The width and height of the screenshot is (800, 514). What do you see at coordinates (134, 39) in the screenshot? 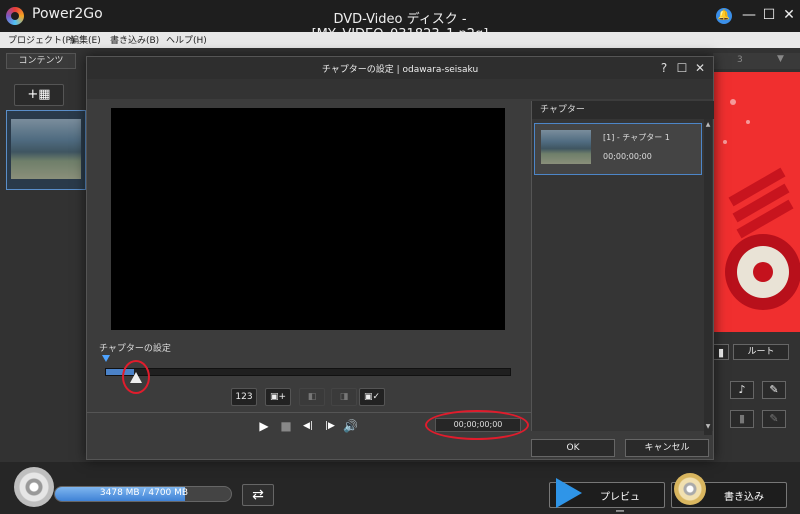
I see `menu-burn: 書き込み(B)` at bounding box center [134, 39].